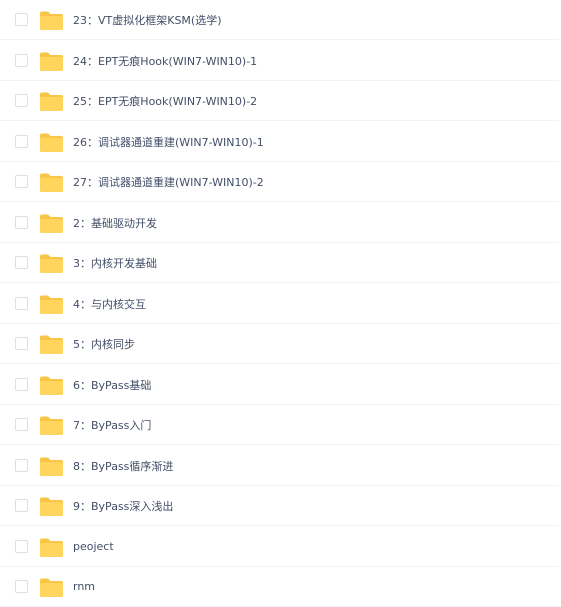 The image size is (561, 607). I want to click on file-name: 5：内核同步, so click(104, 344).